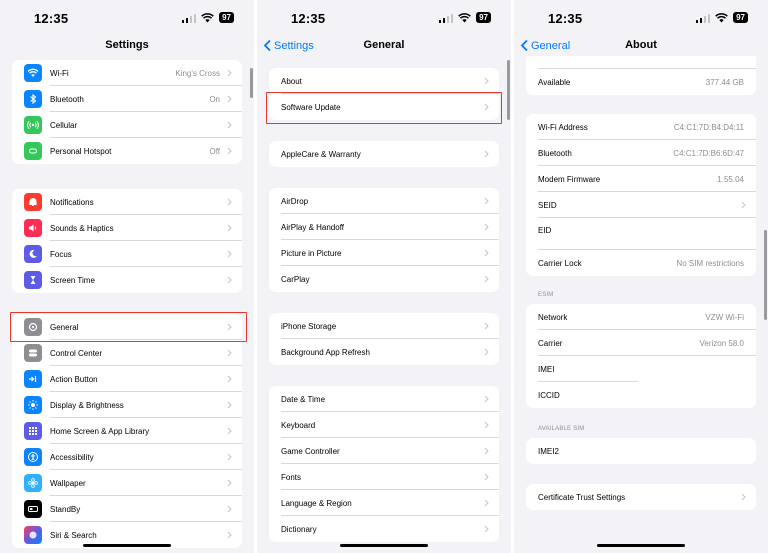 This screenshot has height=553, width=768. I want to click on general-row-dictionary: Dictionary, so click(384, 529).